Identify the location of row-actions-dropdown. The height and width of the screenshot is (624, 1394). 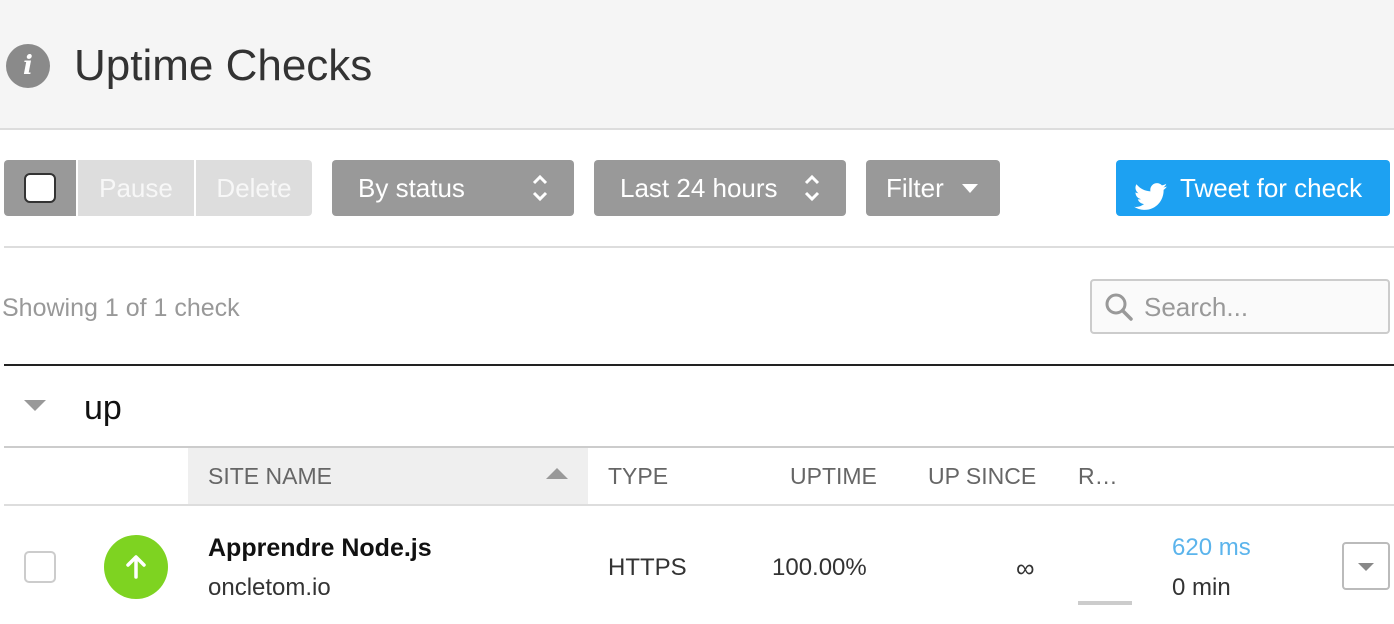
(1366, 566).